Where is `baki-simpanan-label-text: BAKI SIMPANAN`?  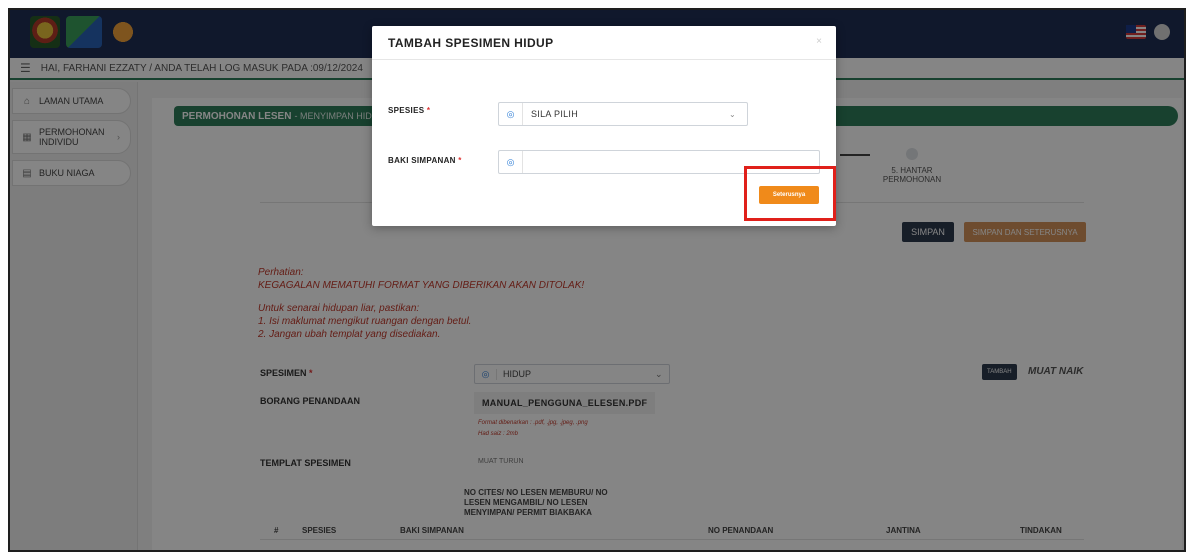
baki-simpanan-label-text: BAKI SIMPANAN is located at coordinates (422, 160).